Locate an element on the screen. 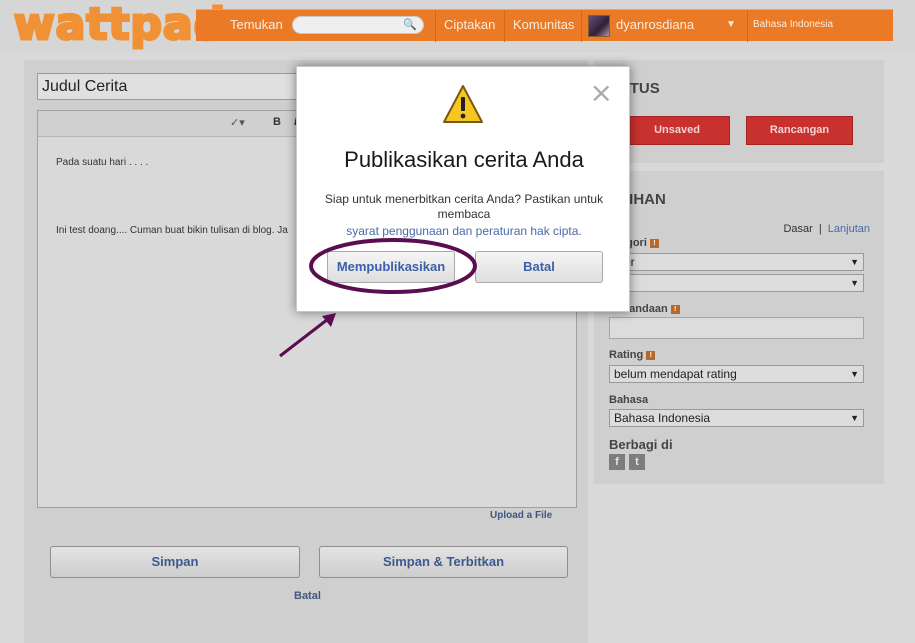 Image resolution: width=915 pixels, height=643 pixels. search-icon: 🔍 is located at coordinates (410, 24).